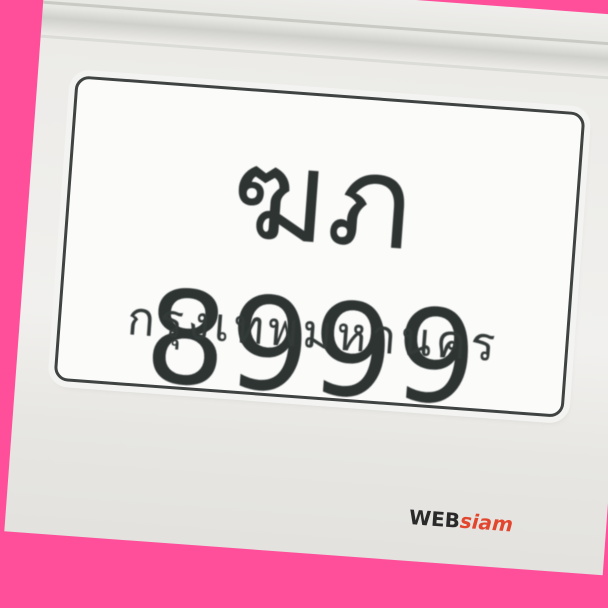  Describe the element at coordinates (486, 522) in the screenshot. I see `watermark-text-accent: siam` at that location.